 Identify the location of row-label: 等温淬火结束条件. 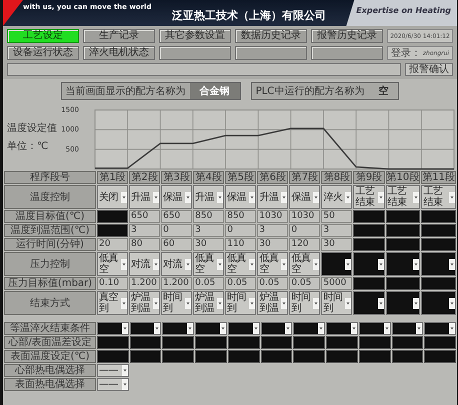
(50, 328).